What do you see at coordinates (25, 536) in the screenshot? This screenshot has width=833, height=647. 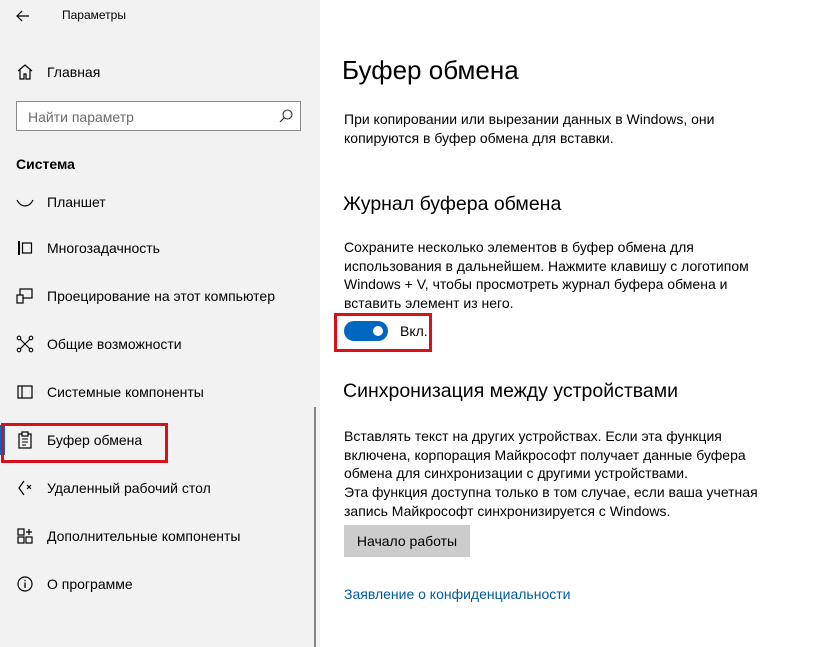 I see `optional-features-icon` at bounding box center [25, 536].